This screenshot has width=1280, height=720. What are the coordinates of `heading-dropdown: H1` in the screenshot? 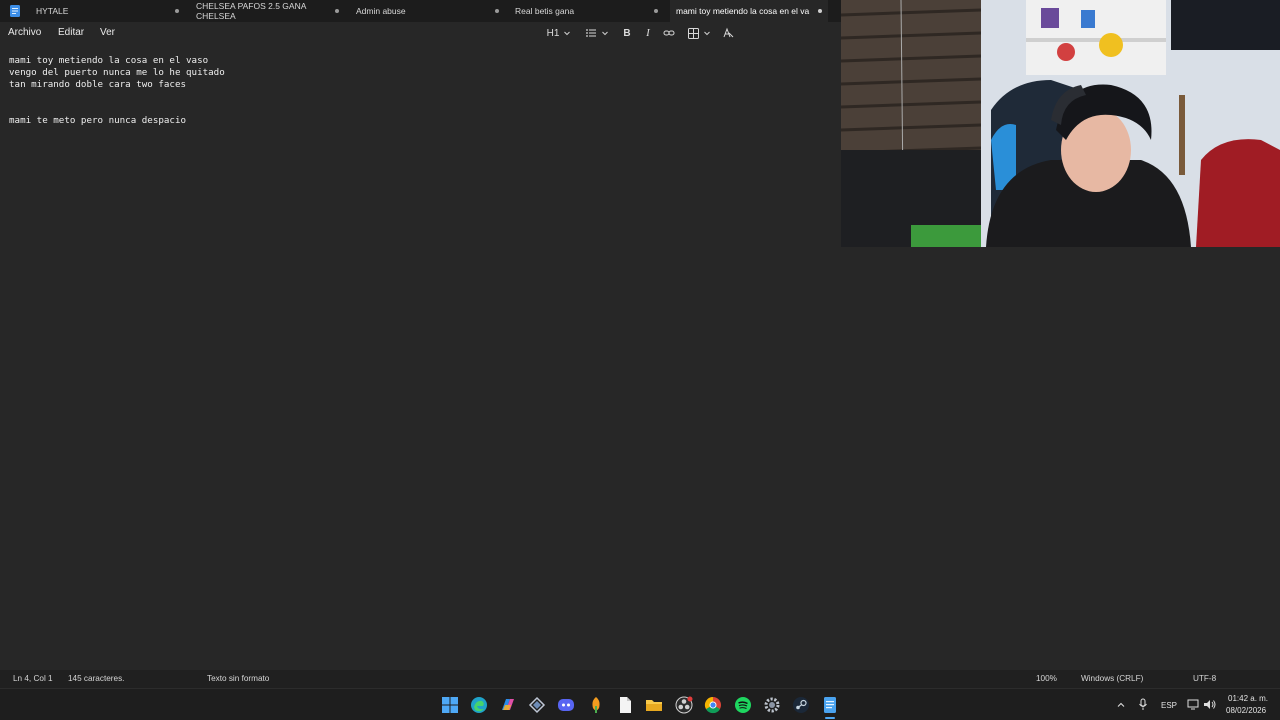 It's located at (559, 33).